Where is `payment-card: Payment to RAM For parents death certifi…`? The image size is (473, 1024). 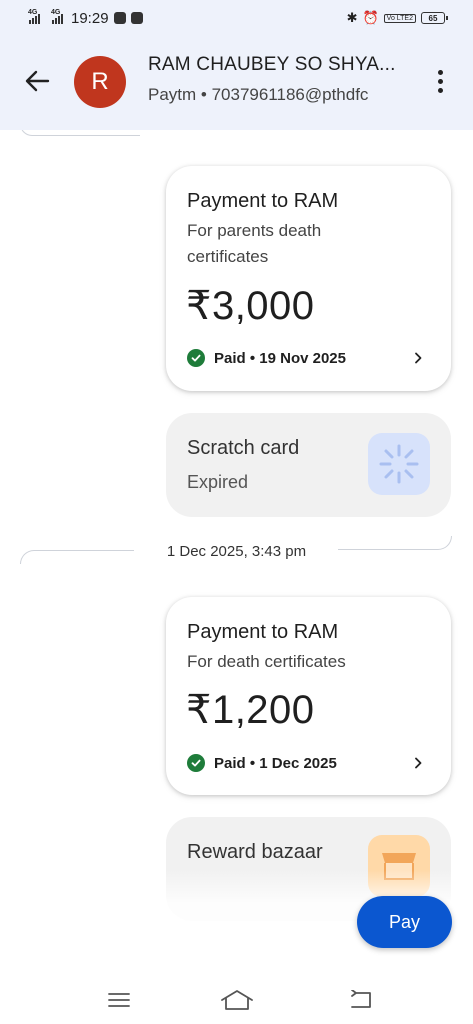
payment-card: Payment to RAM For parents death certifi… is located at coordinates (308, 278).